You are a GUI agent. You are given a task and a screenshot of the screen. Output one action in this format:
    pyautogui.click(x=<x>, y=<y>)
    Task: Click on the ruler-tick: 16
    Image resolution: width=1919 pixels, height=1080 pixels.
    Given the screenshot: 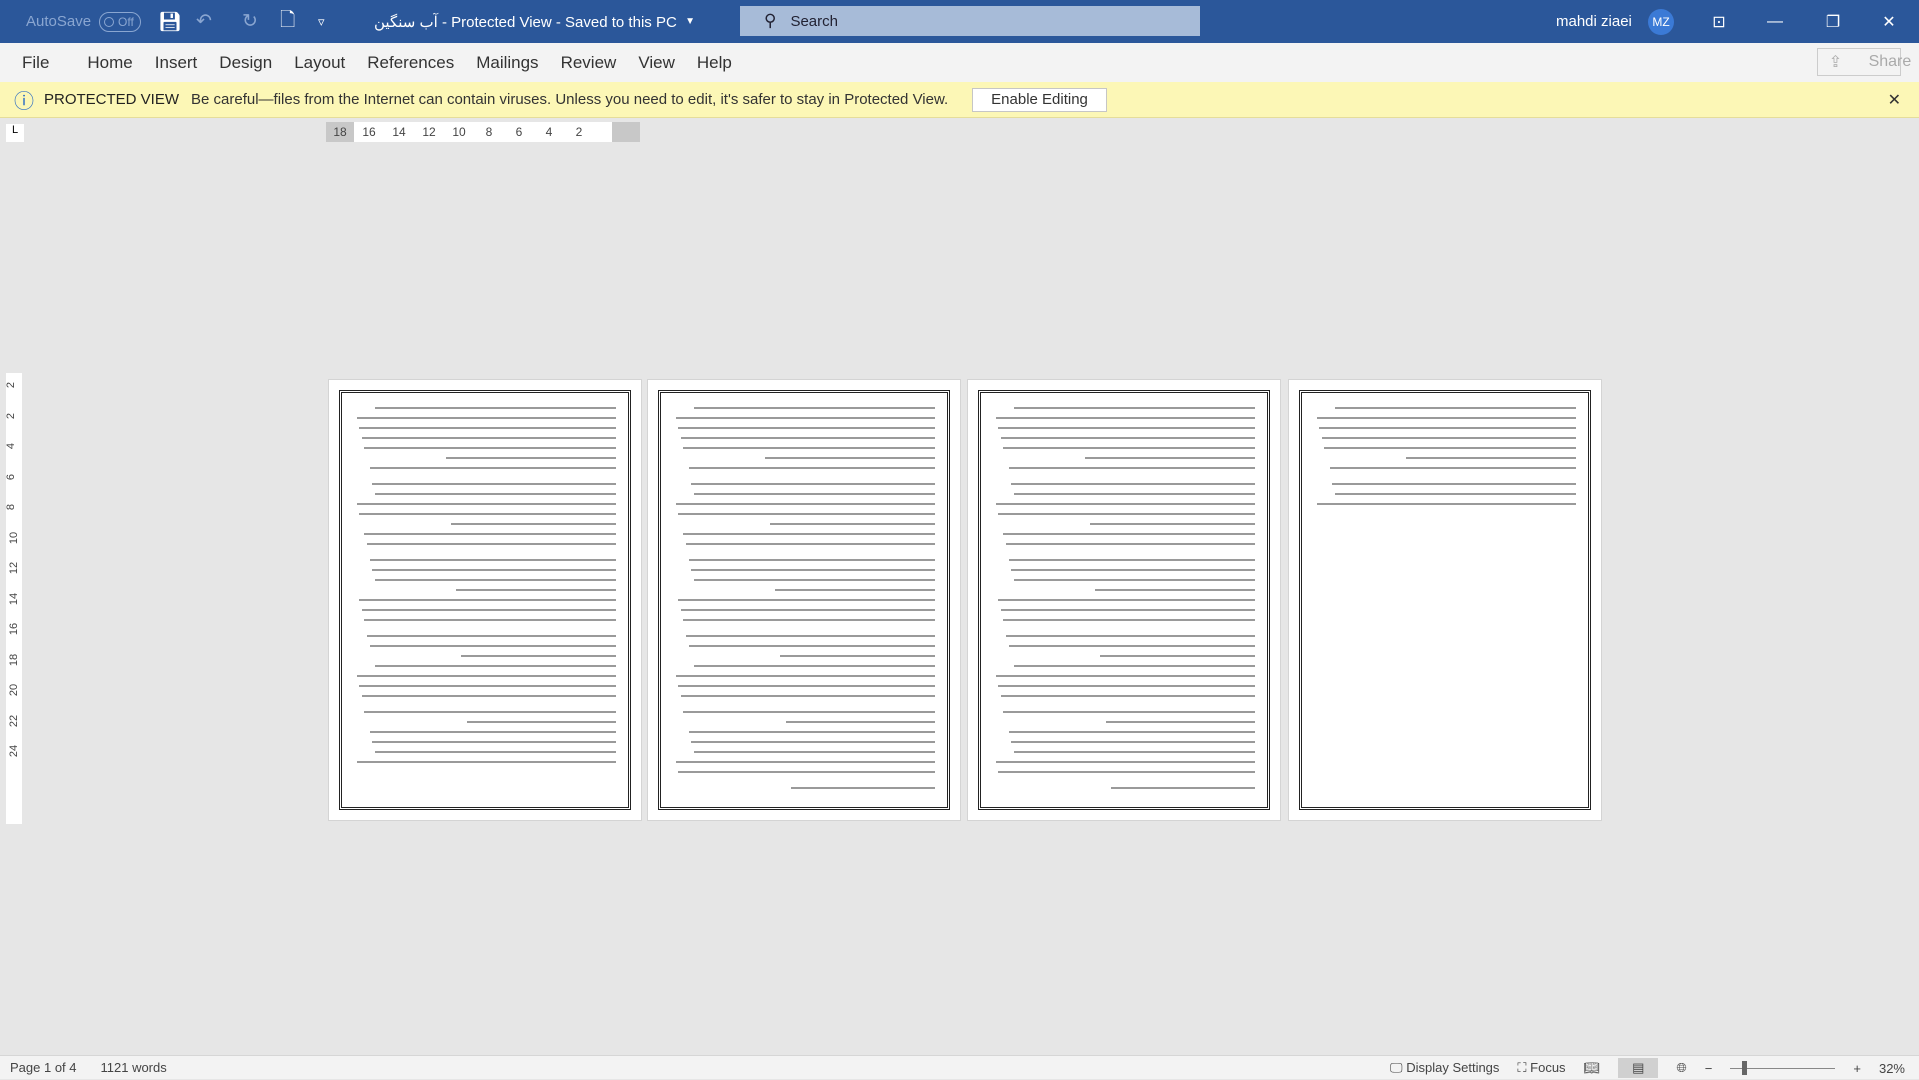 What is the action you would take?
    pyautogui.click(x=369, y=132)
    